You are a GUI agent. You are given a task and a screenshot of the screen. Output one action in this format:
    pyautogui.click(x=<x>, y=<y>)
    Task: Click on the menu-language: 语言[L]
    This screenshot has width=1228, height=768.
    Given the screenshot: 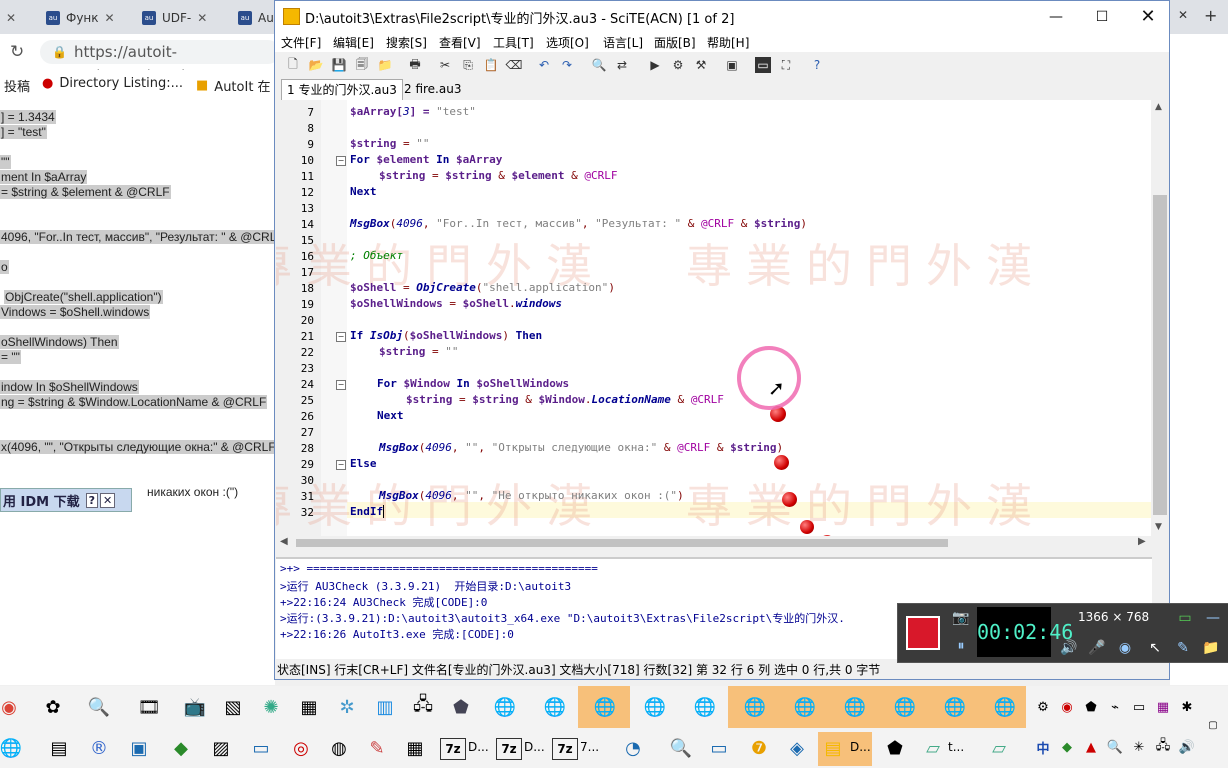 What is the action you would take?
    pyautogui.click(x=623, y=42)
    